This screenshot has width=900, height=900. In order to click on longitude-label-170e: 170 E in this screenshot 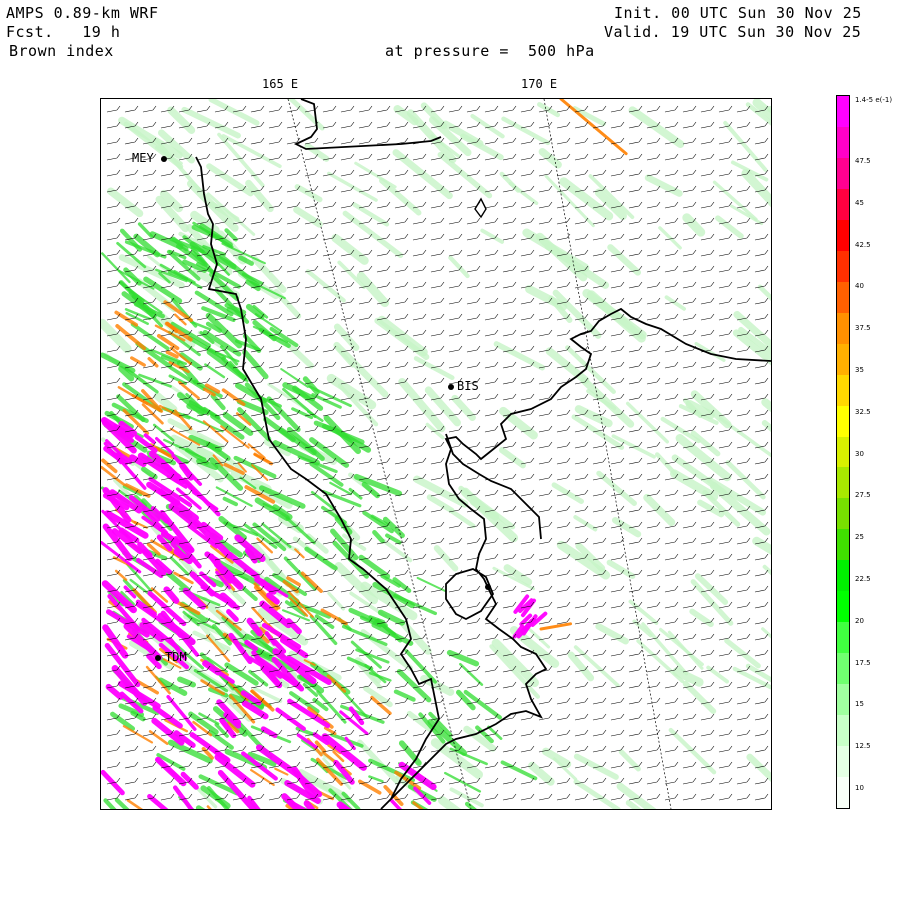, I will do `click(539, 84)`.